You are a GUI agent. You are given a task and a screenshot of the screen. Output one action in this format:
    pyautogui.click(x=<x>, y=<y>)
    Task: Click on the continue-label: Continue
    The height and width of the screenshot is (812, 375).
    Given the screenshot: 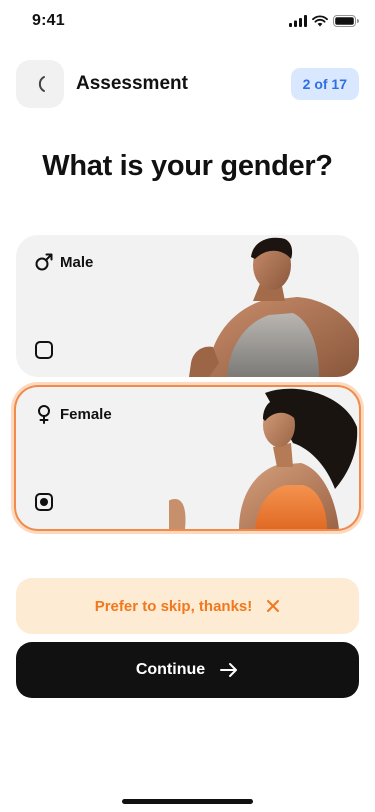 What is the action you would take?
    pyautogui.click(x=170, y=669)
    